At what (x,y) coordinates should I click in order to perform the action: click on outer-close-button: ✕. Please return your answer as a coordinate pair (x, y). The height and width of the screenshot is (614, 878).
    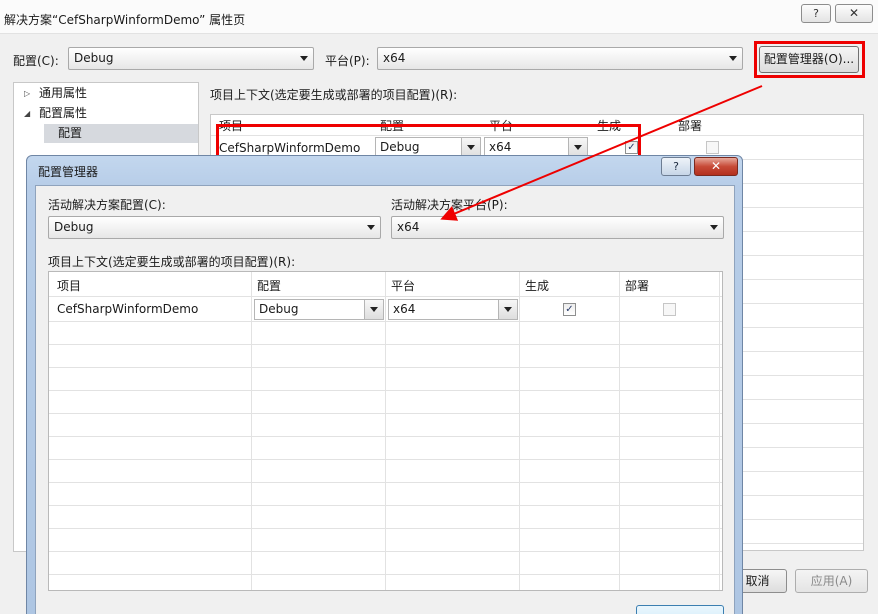
    Looking at the image, I should click on (854, 13).